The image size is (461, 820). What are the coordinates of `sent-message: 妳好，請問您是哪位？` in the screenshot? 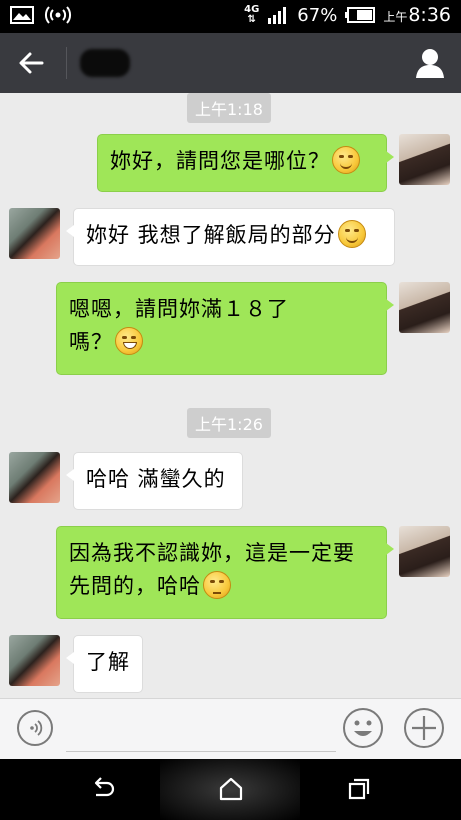 It's located at (245, 163).